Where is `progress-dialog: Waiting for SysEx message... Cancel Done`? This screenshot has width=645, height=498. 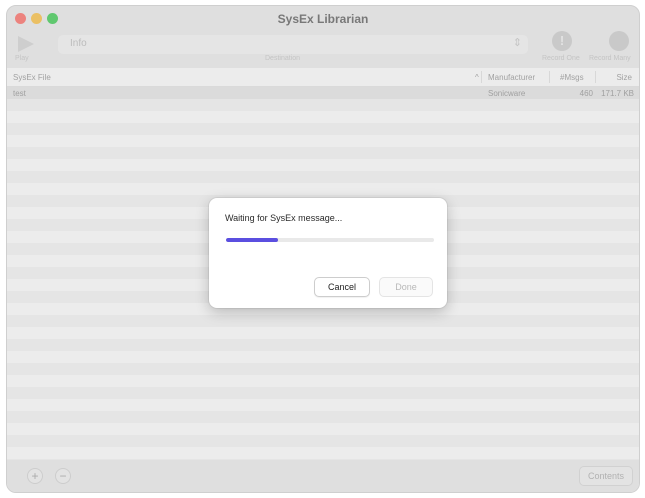 progress-dialog: Waiting for SysEx message... Cancel Done is located at coordinates (328, 253).